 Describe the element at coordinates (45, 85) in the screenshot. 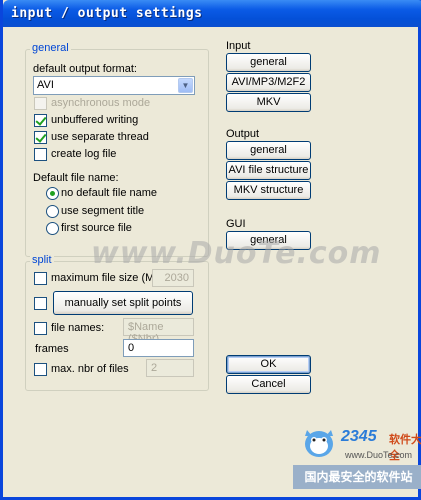

I see `output-format-value: AVI` at that location.